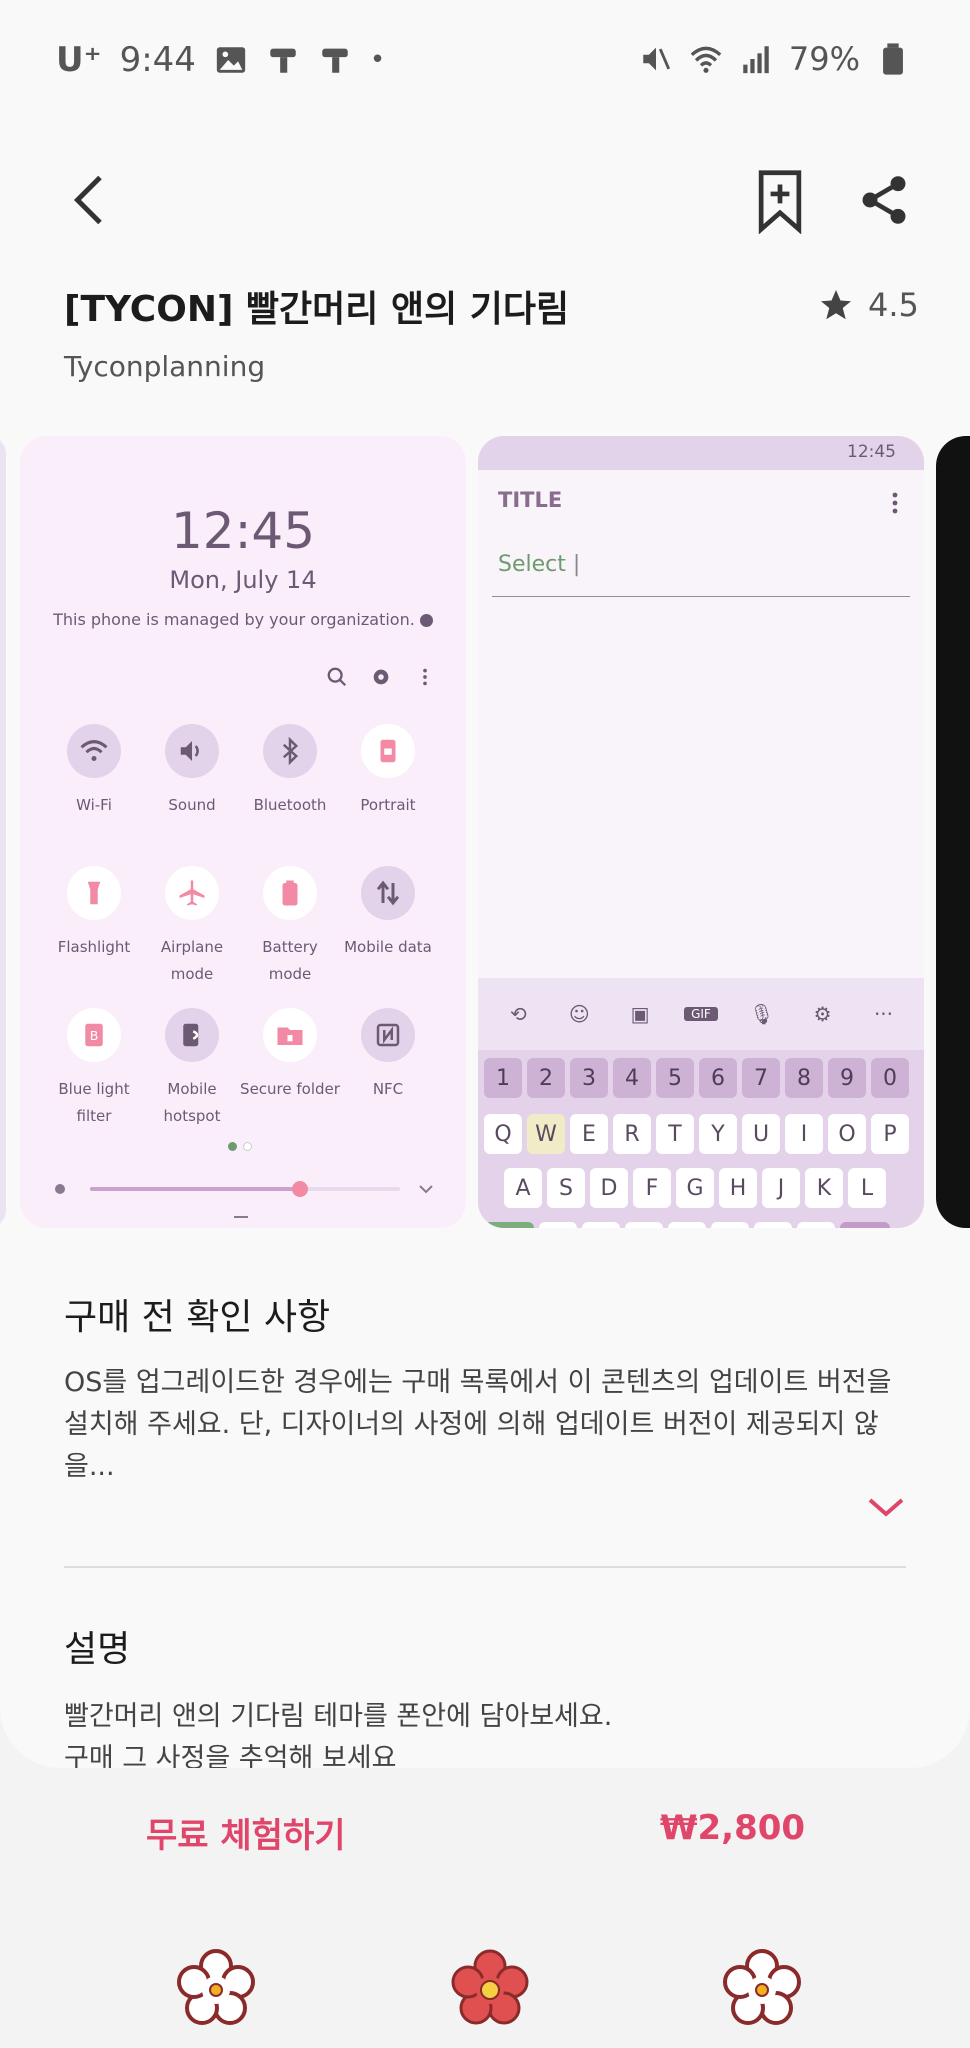 This screenshot has width=970, height=2048. I want to click on tile-sound: Sound, so click(192, 771).